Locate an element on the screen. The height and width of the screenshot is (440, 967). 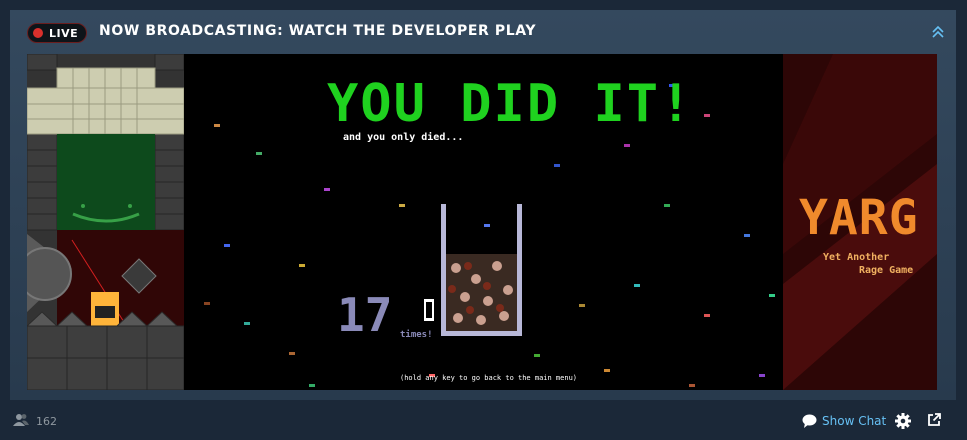
show-chat-label: Show Chat is located at coordinates (854, 421).